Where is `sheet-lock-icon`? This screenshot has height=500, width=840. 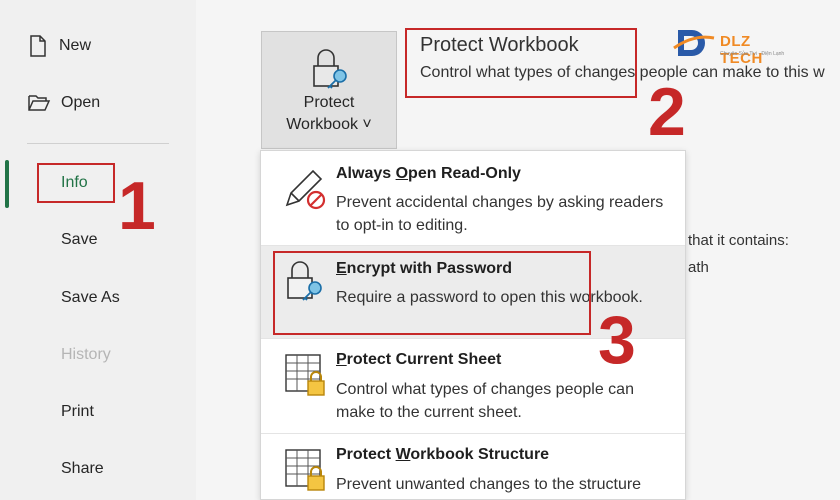
sheet-lock-icon is located at coordinates (305, 375).